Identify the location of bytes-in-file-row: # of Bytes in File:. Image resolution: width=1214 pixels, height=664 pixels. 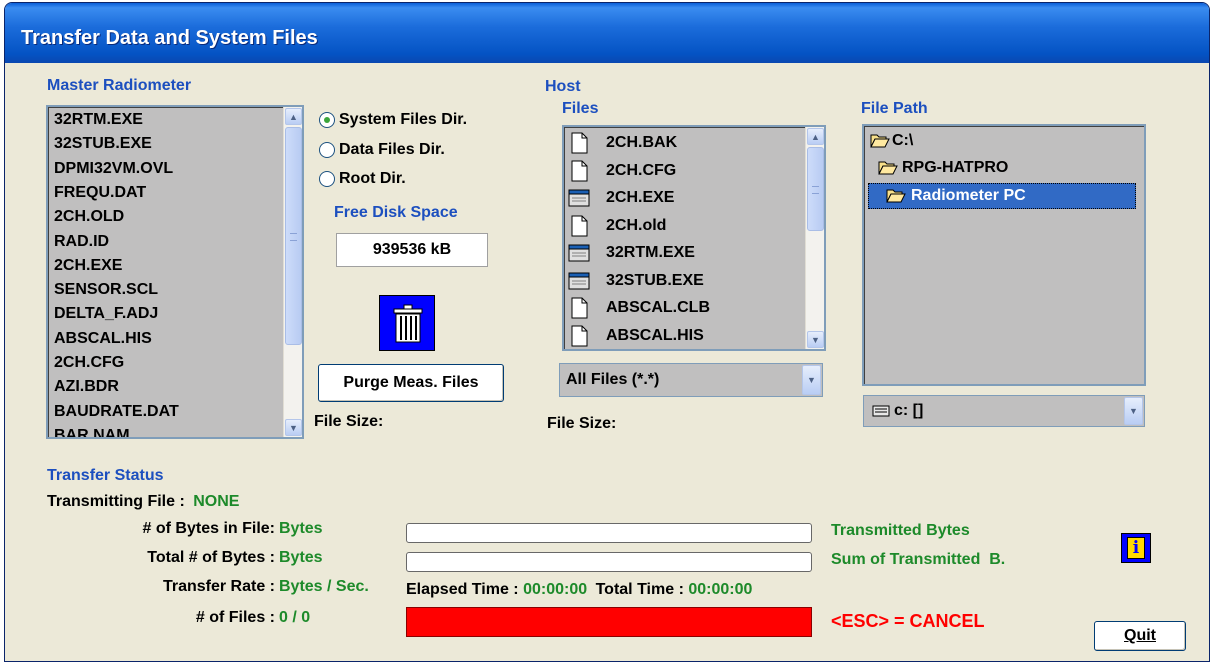
(209, 529).